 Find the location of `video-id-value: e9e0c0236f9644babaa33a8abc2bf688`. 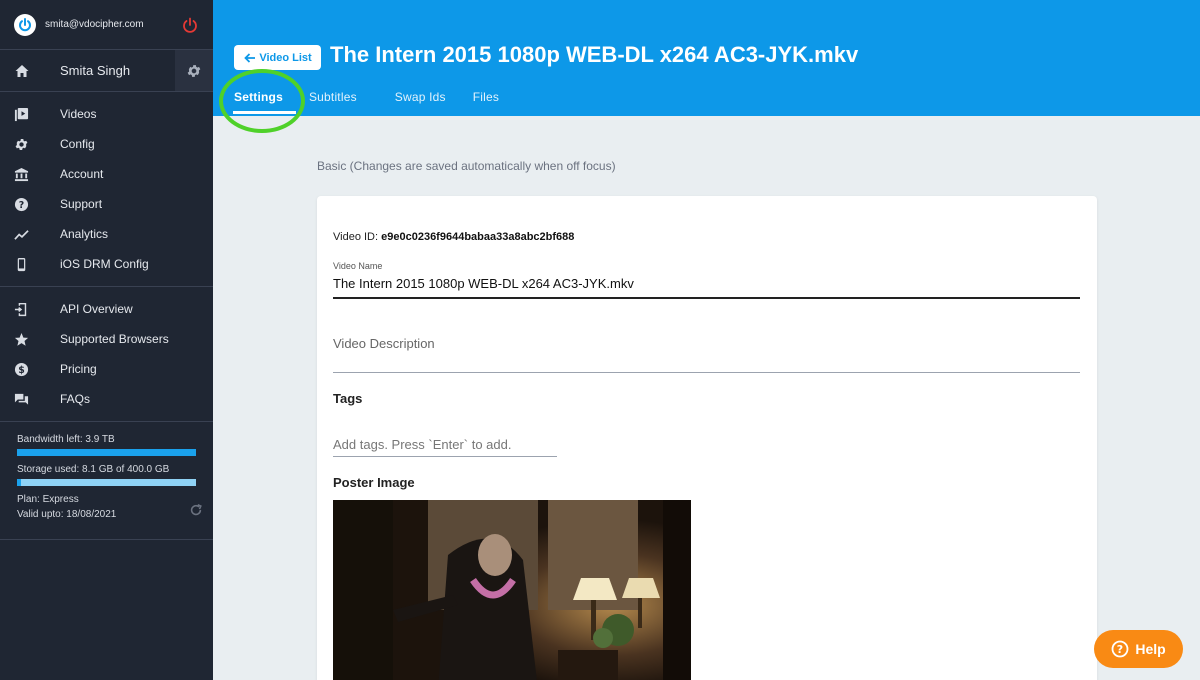

video-id-value: e9e0c0236f9644babaa33a8abc2bf688 is located at coordinates (478, 237).